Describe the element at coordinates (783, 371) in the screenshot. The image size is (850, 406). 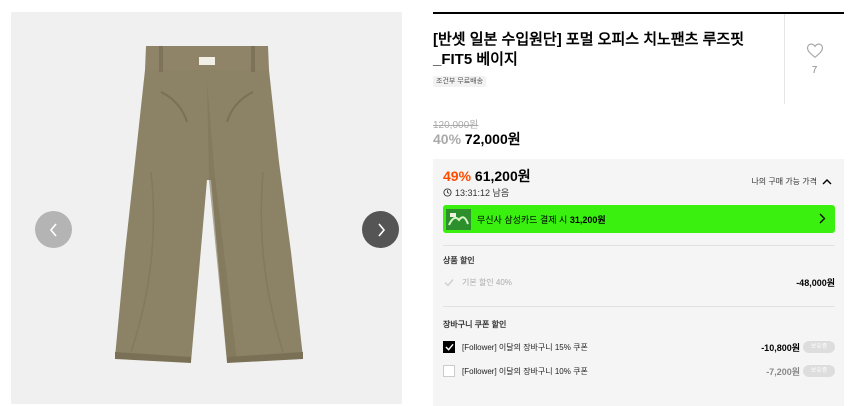
I see `coupon-amount: -7,200원` at that location.